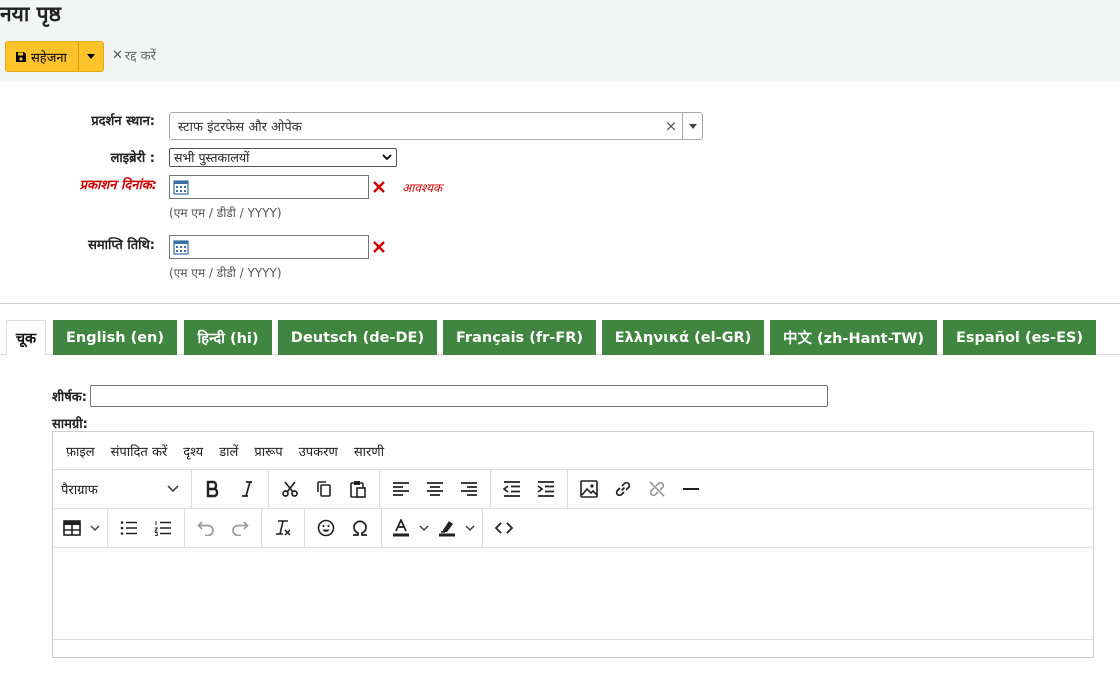 The width and height of the screenshot is (1120, 699). Describe the element at coordinates (139, 451) in the screenshot. I see `menu-edit: संपादित करें` at that location.